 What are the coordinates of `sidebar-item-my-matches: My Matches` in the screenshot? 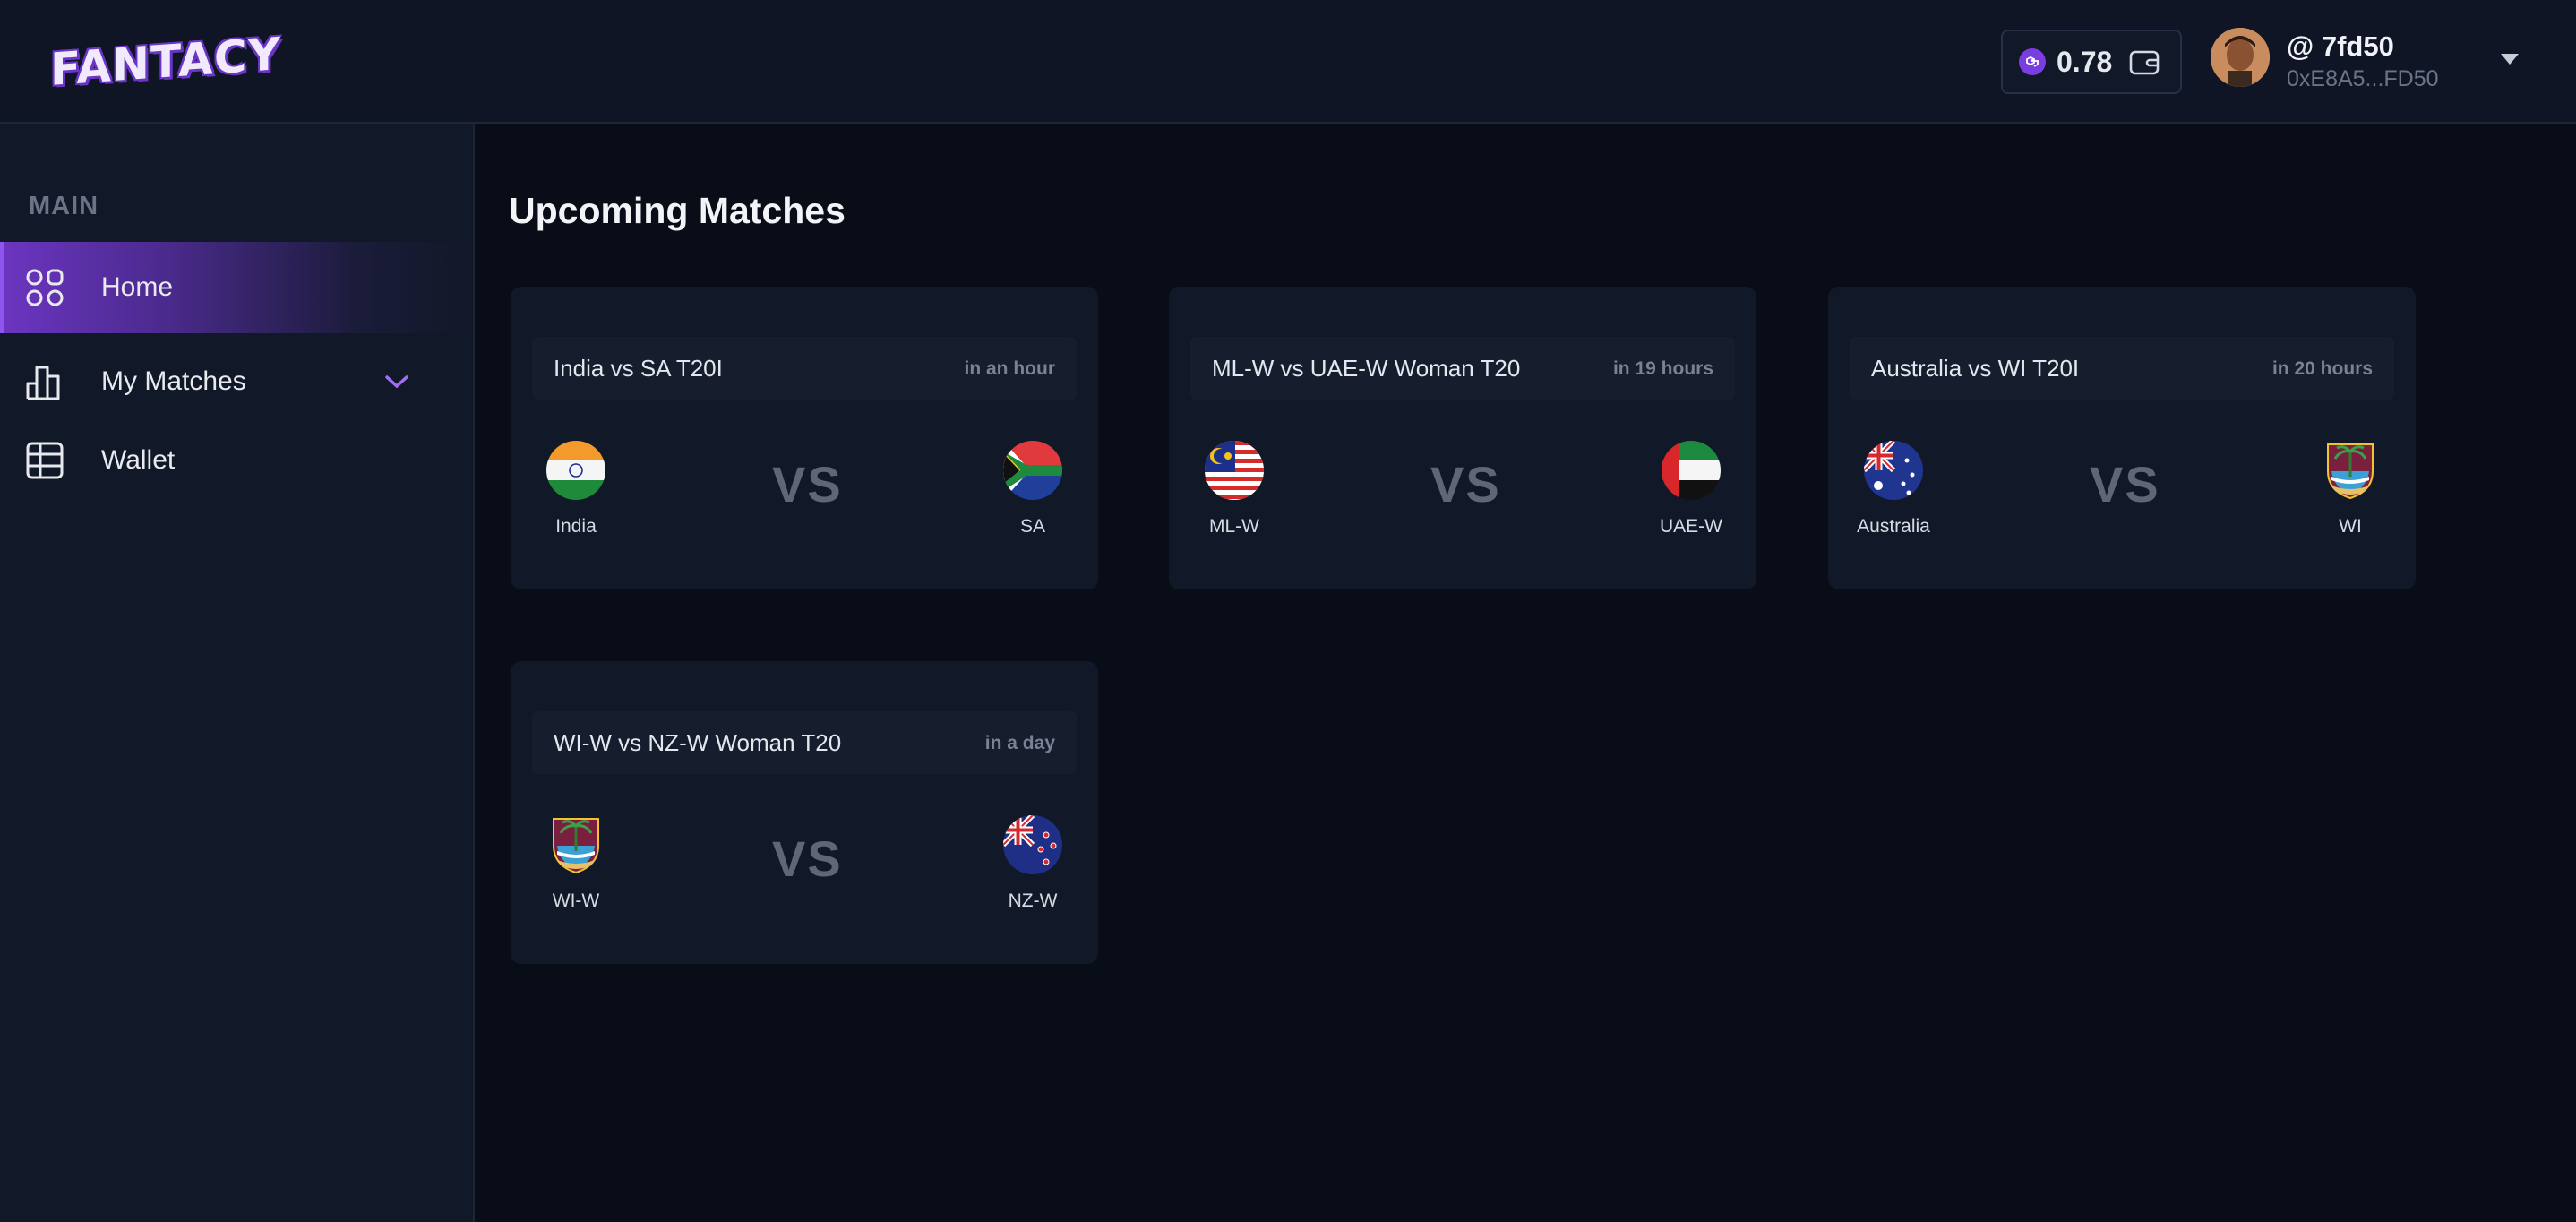 It's located at (236, 381).